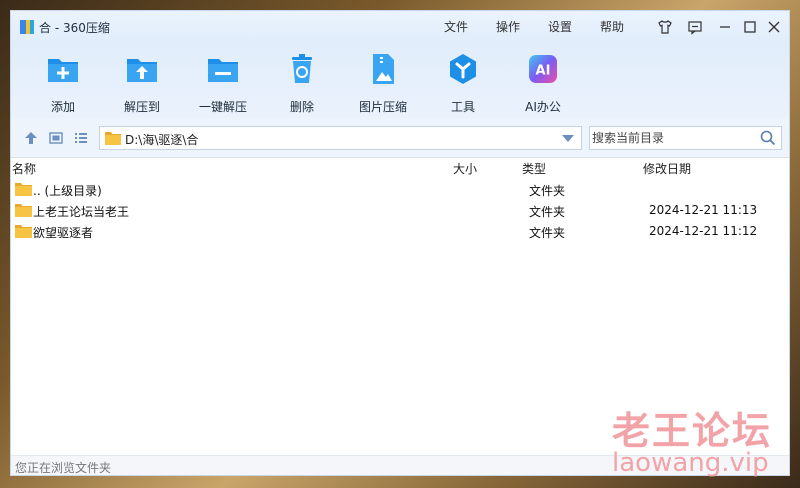 This screenshot has height=488, width=800. I want to click on column-size: 大小, so click(465, 168).